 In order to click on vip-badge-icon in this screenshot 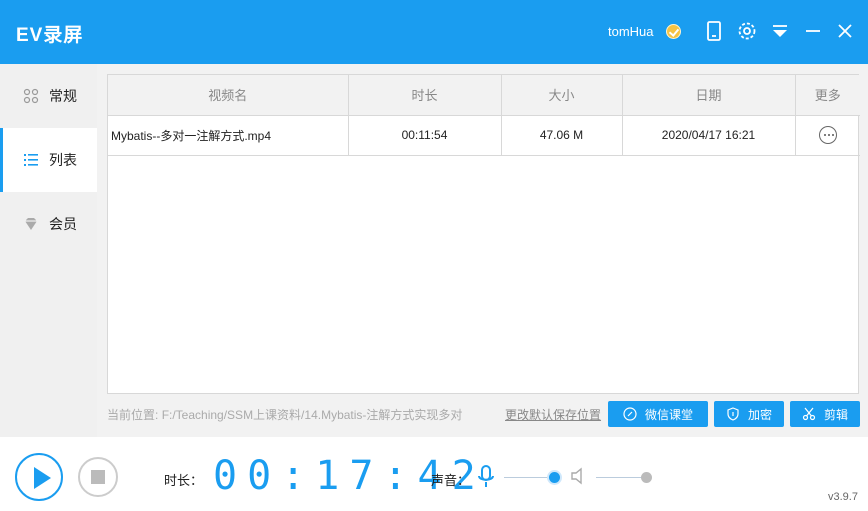, I will do `click(673, 31)`.